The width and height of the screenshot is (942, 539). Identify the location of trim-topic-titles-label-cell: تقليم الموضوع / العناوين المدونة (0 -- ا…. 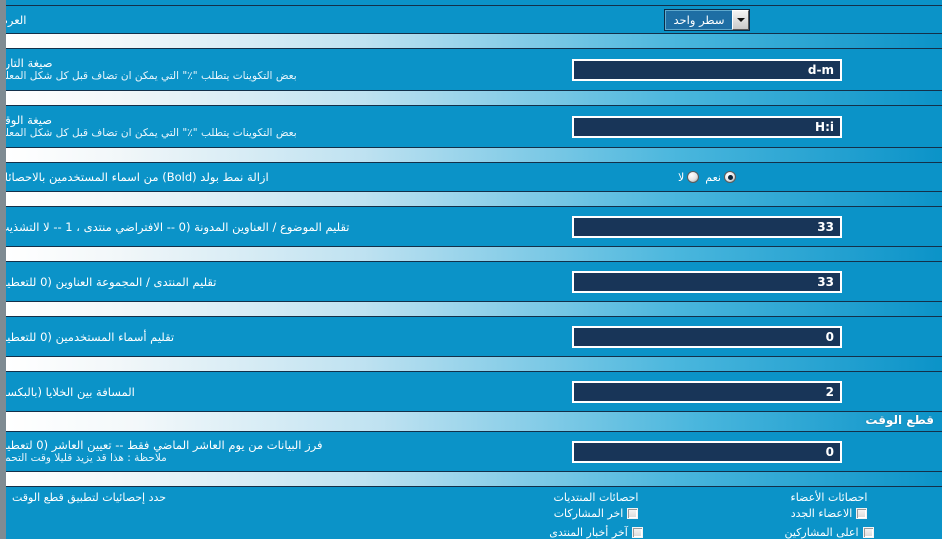
(236, 226).